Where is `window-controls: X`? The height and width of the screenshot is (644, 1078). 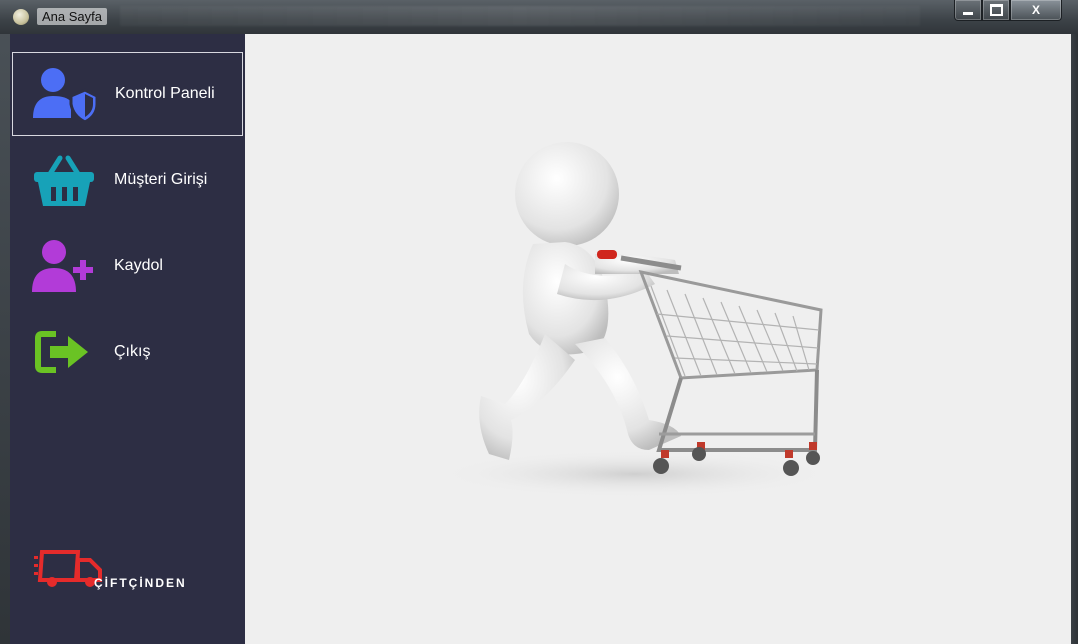
window-controls: X is located at coordinates (1008, 10).